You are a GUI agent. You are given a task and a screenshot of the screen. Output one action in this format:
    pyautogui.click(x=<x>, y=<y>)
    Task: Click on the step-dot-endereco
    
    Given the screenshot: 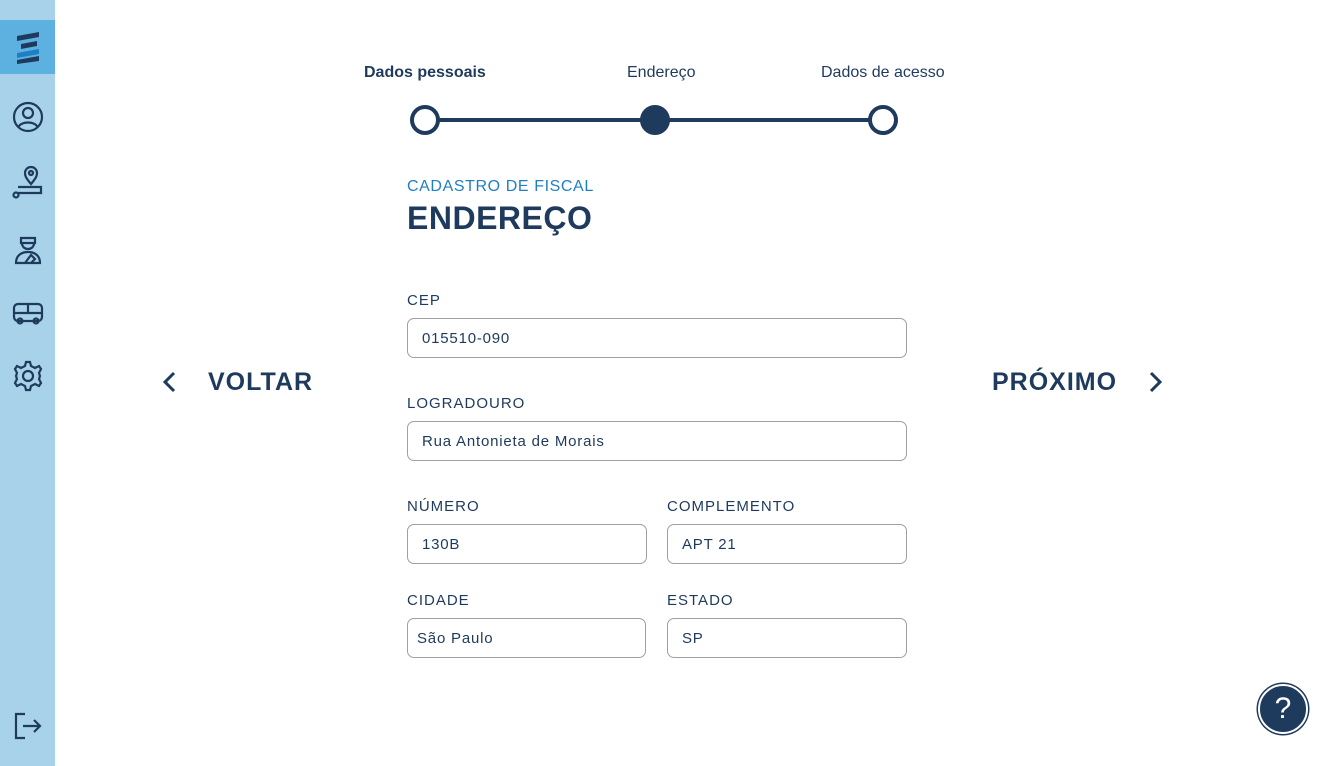 What is the action you would take?
    pyautogui.click(x=655, y=120)
    